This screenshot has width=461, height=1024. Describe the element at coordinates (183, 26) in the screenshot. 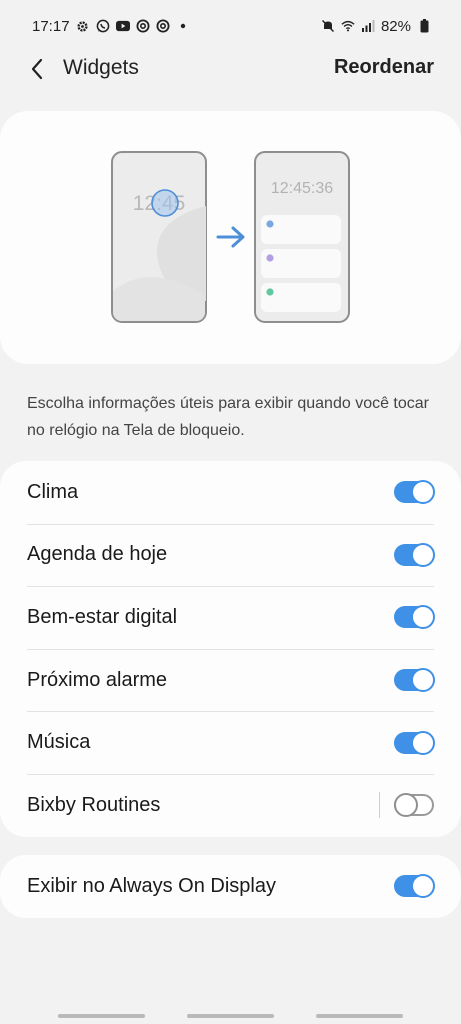

I see `dot-icon` at that location.